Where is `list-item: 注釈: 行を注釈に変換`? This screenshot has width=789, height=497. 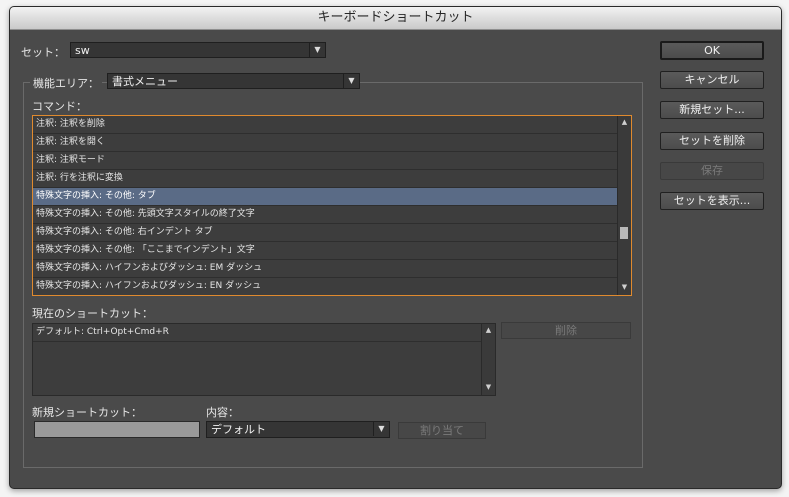 list-item: 注釈: 行を注釈に変換 is located at coordinates (326, 179).